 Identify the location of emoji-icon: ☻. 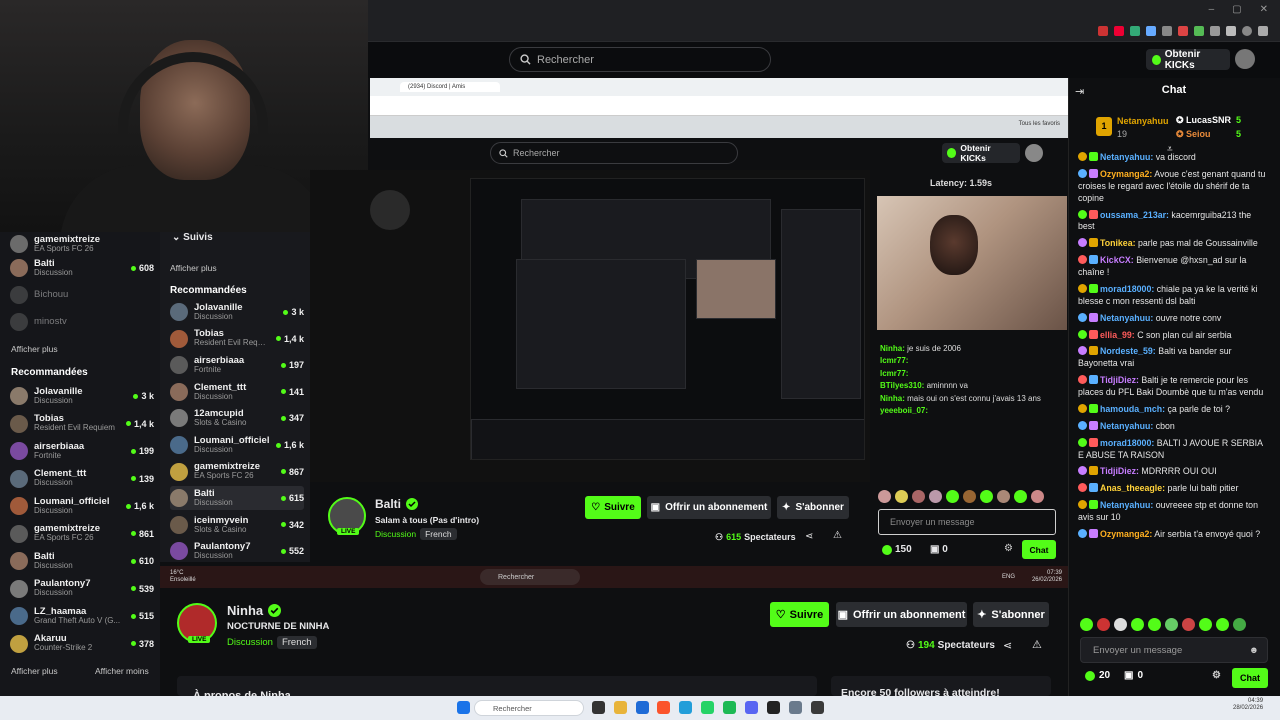
(1254, 650).